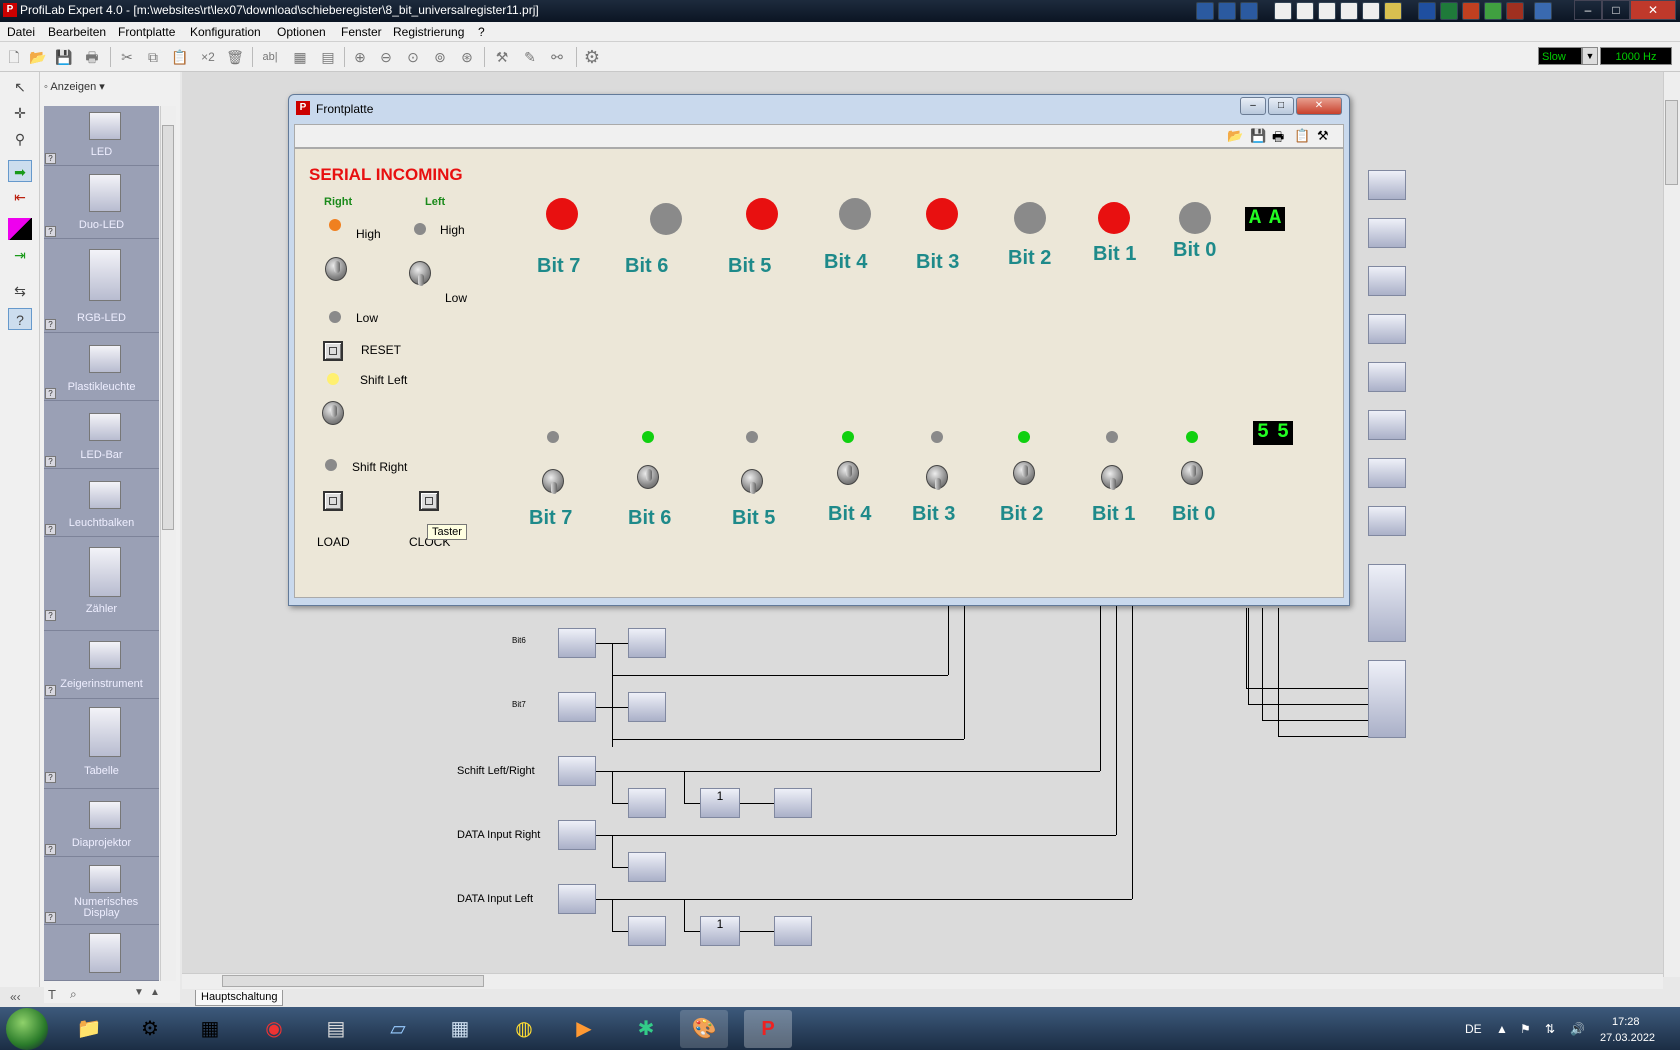 Image resolution: width=1680 pixels, height=1050 pixels. What do you see at coordinates (101, 435) in the screenshot?
I see `library-item-led-bar: LED-Bar ?` at bounding box center [101, 435].